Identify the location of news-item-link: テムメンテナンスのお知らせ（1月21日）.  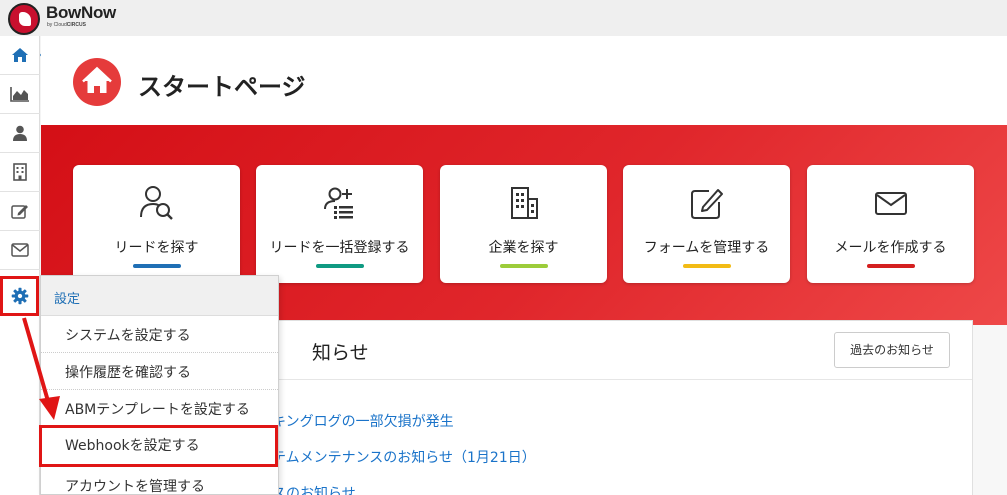
(404, 457).